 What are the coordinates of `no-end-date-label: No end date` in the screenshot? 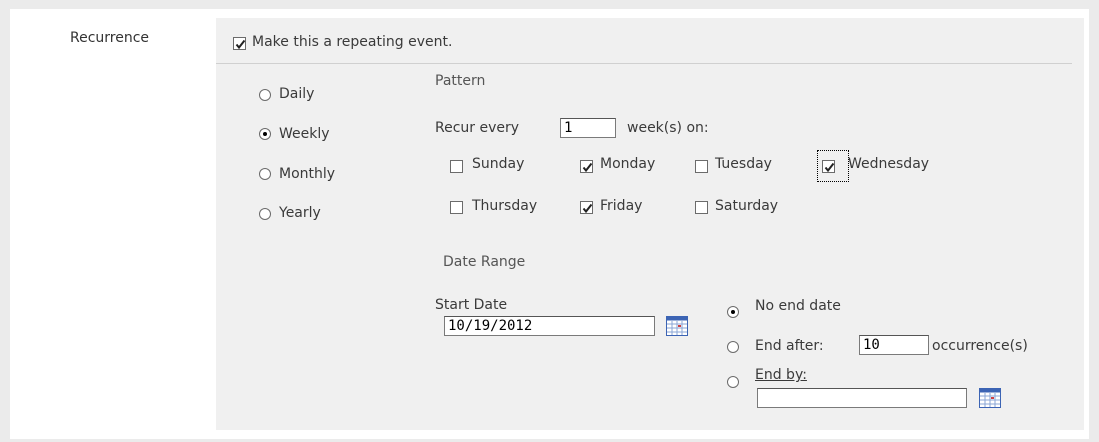 It's located at (798, 306).